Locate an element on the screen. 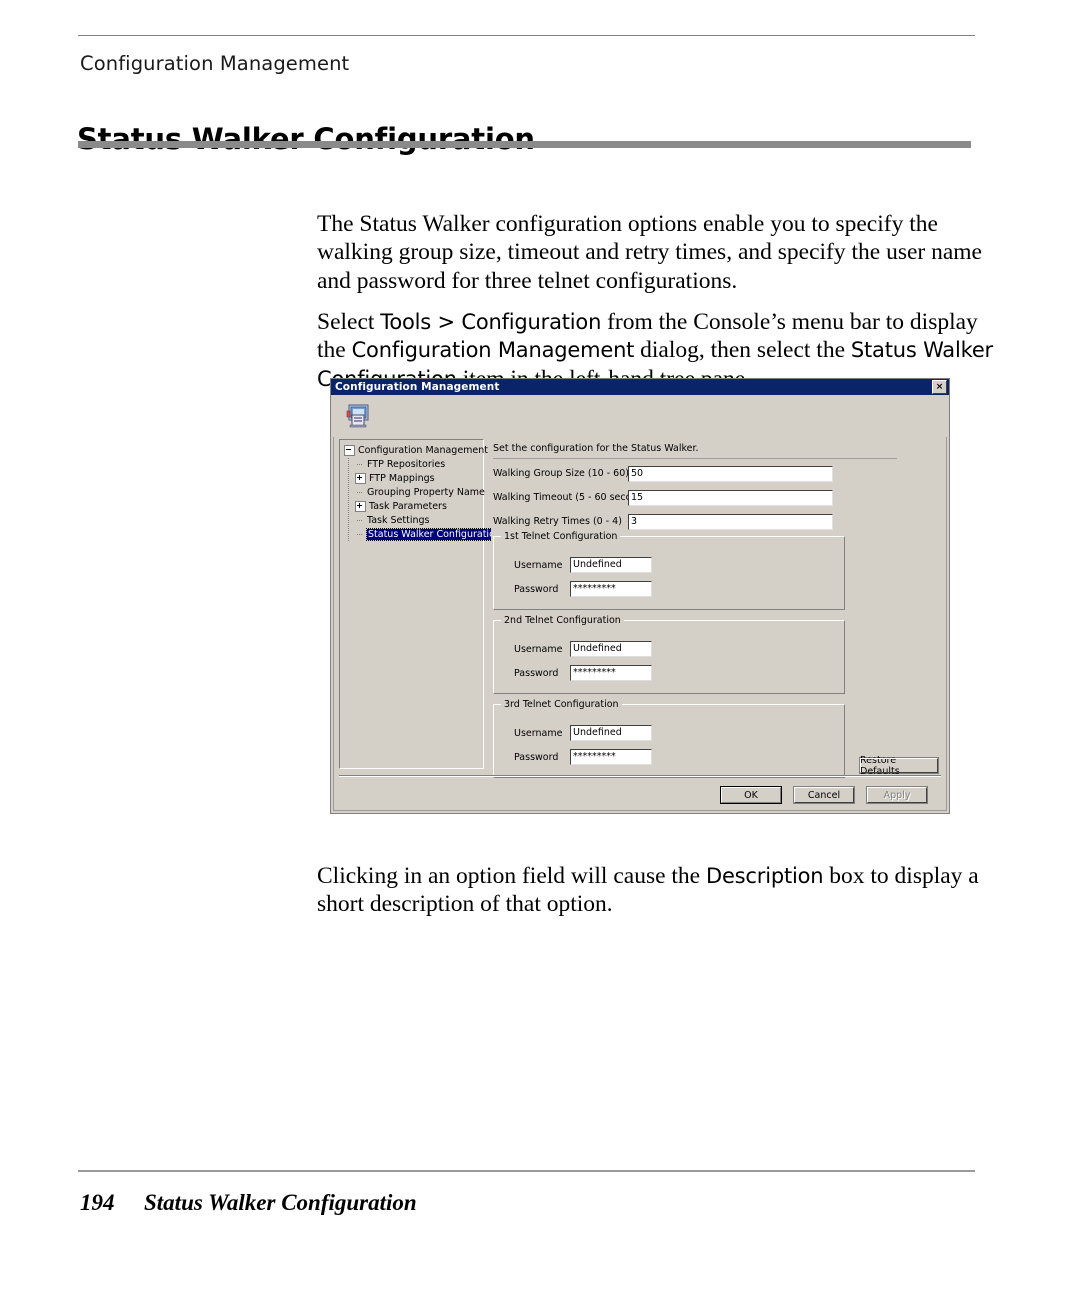 The image size is (1080, 1311). page-title: Status Walker Configuration is located at coordinates (306, 139).